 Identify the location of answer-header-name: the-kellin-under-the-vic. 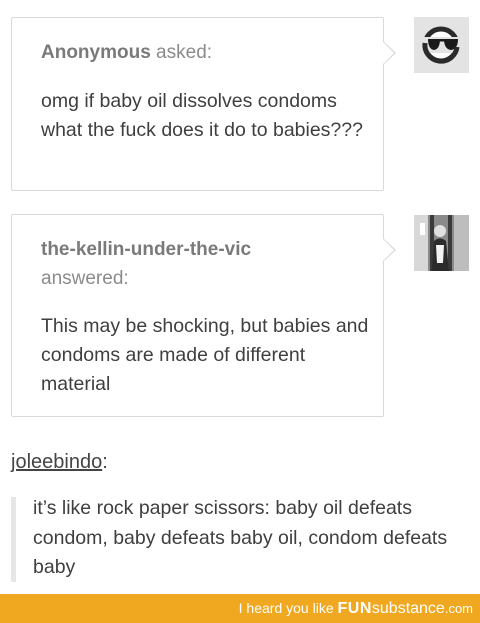
(146, 249).